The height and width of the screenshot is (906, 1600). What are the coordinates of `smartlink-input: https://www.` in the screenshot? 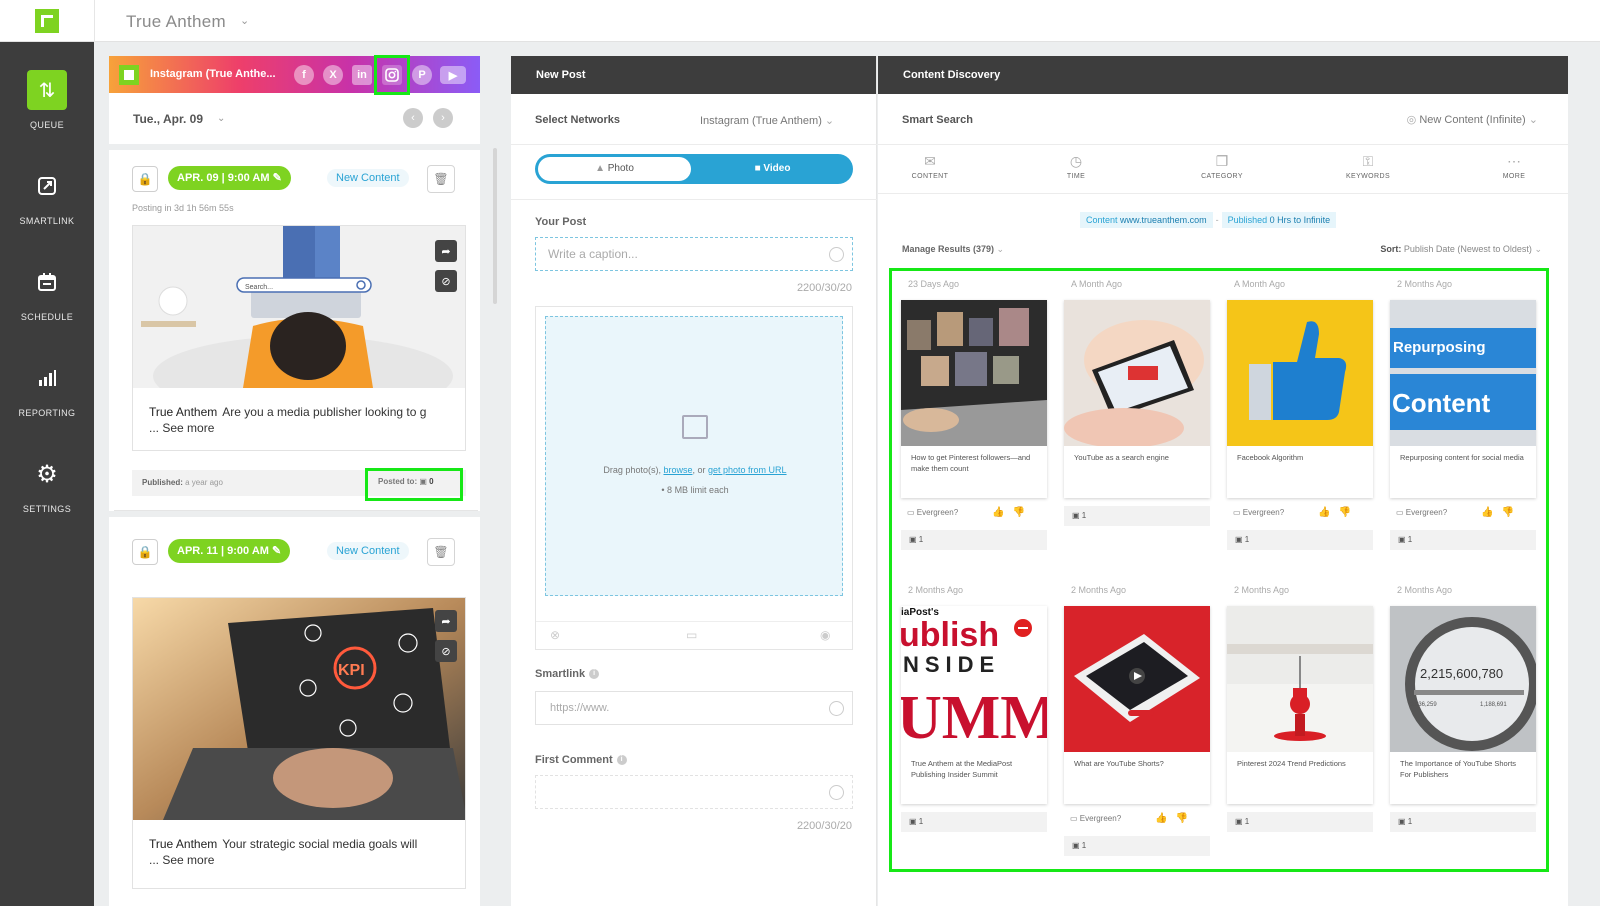 It's located at (694, 708).